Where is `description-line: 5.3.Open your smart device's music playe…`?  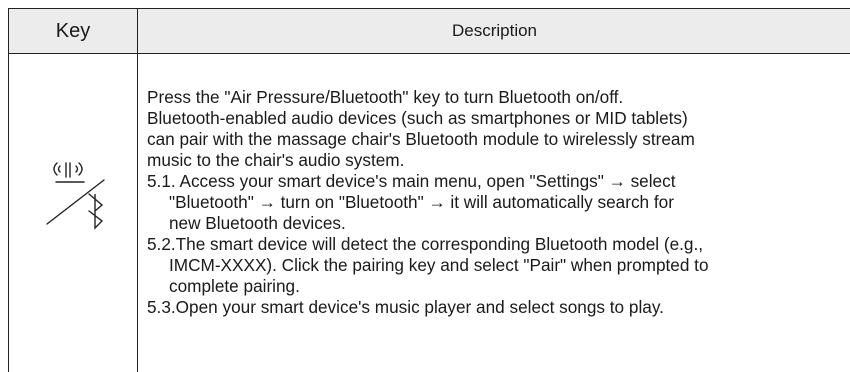
description-line: 5.3.Open your smart device's music playe… is located at coordinates (405, 307).